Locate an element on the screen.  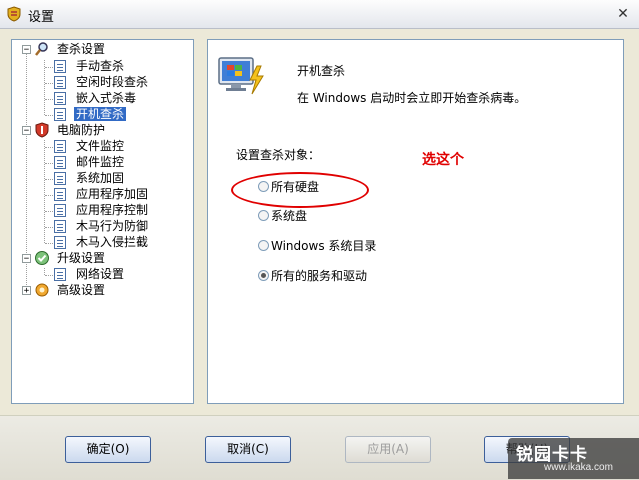
tree-item-file-monitor: 文件监控 is located at coordinates (100, 146).